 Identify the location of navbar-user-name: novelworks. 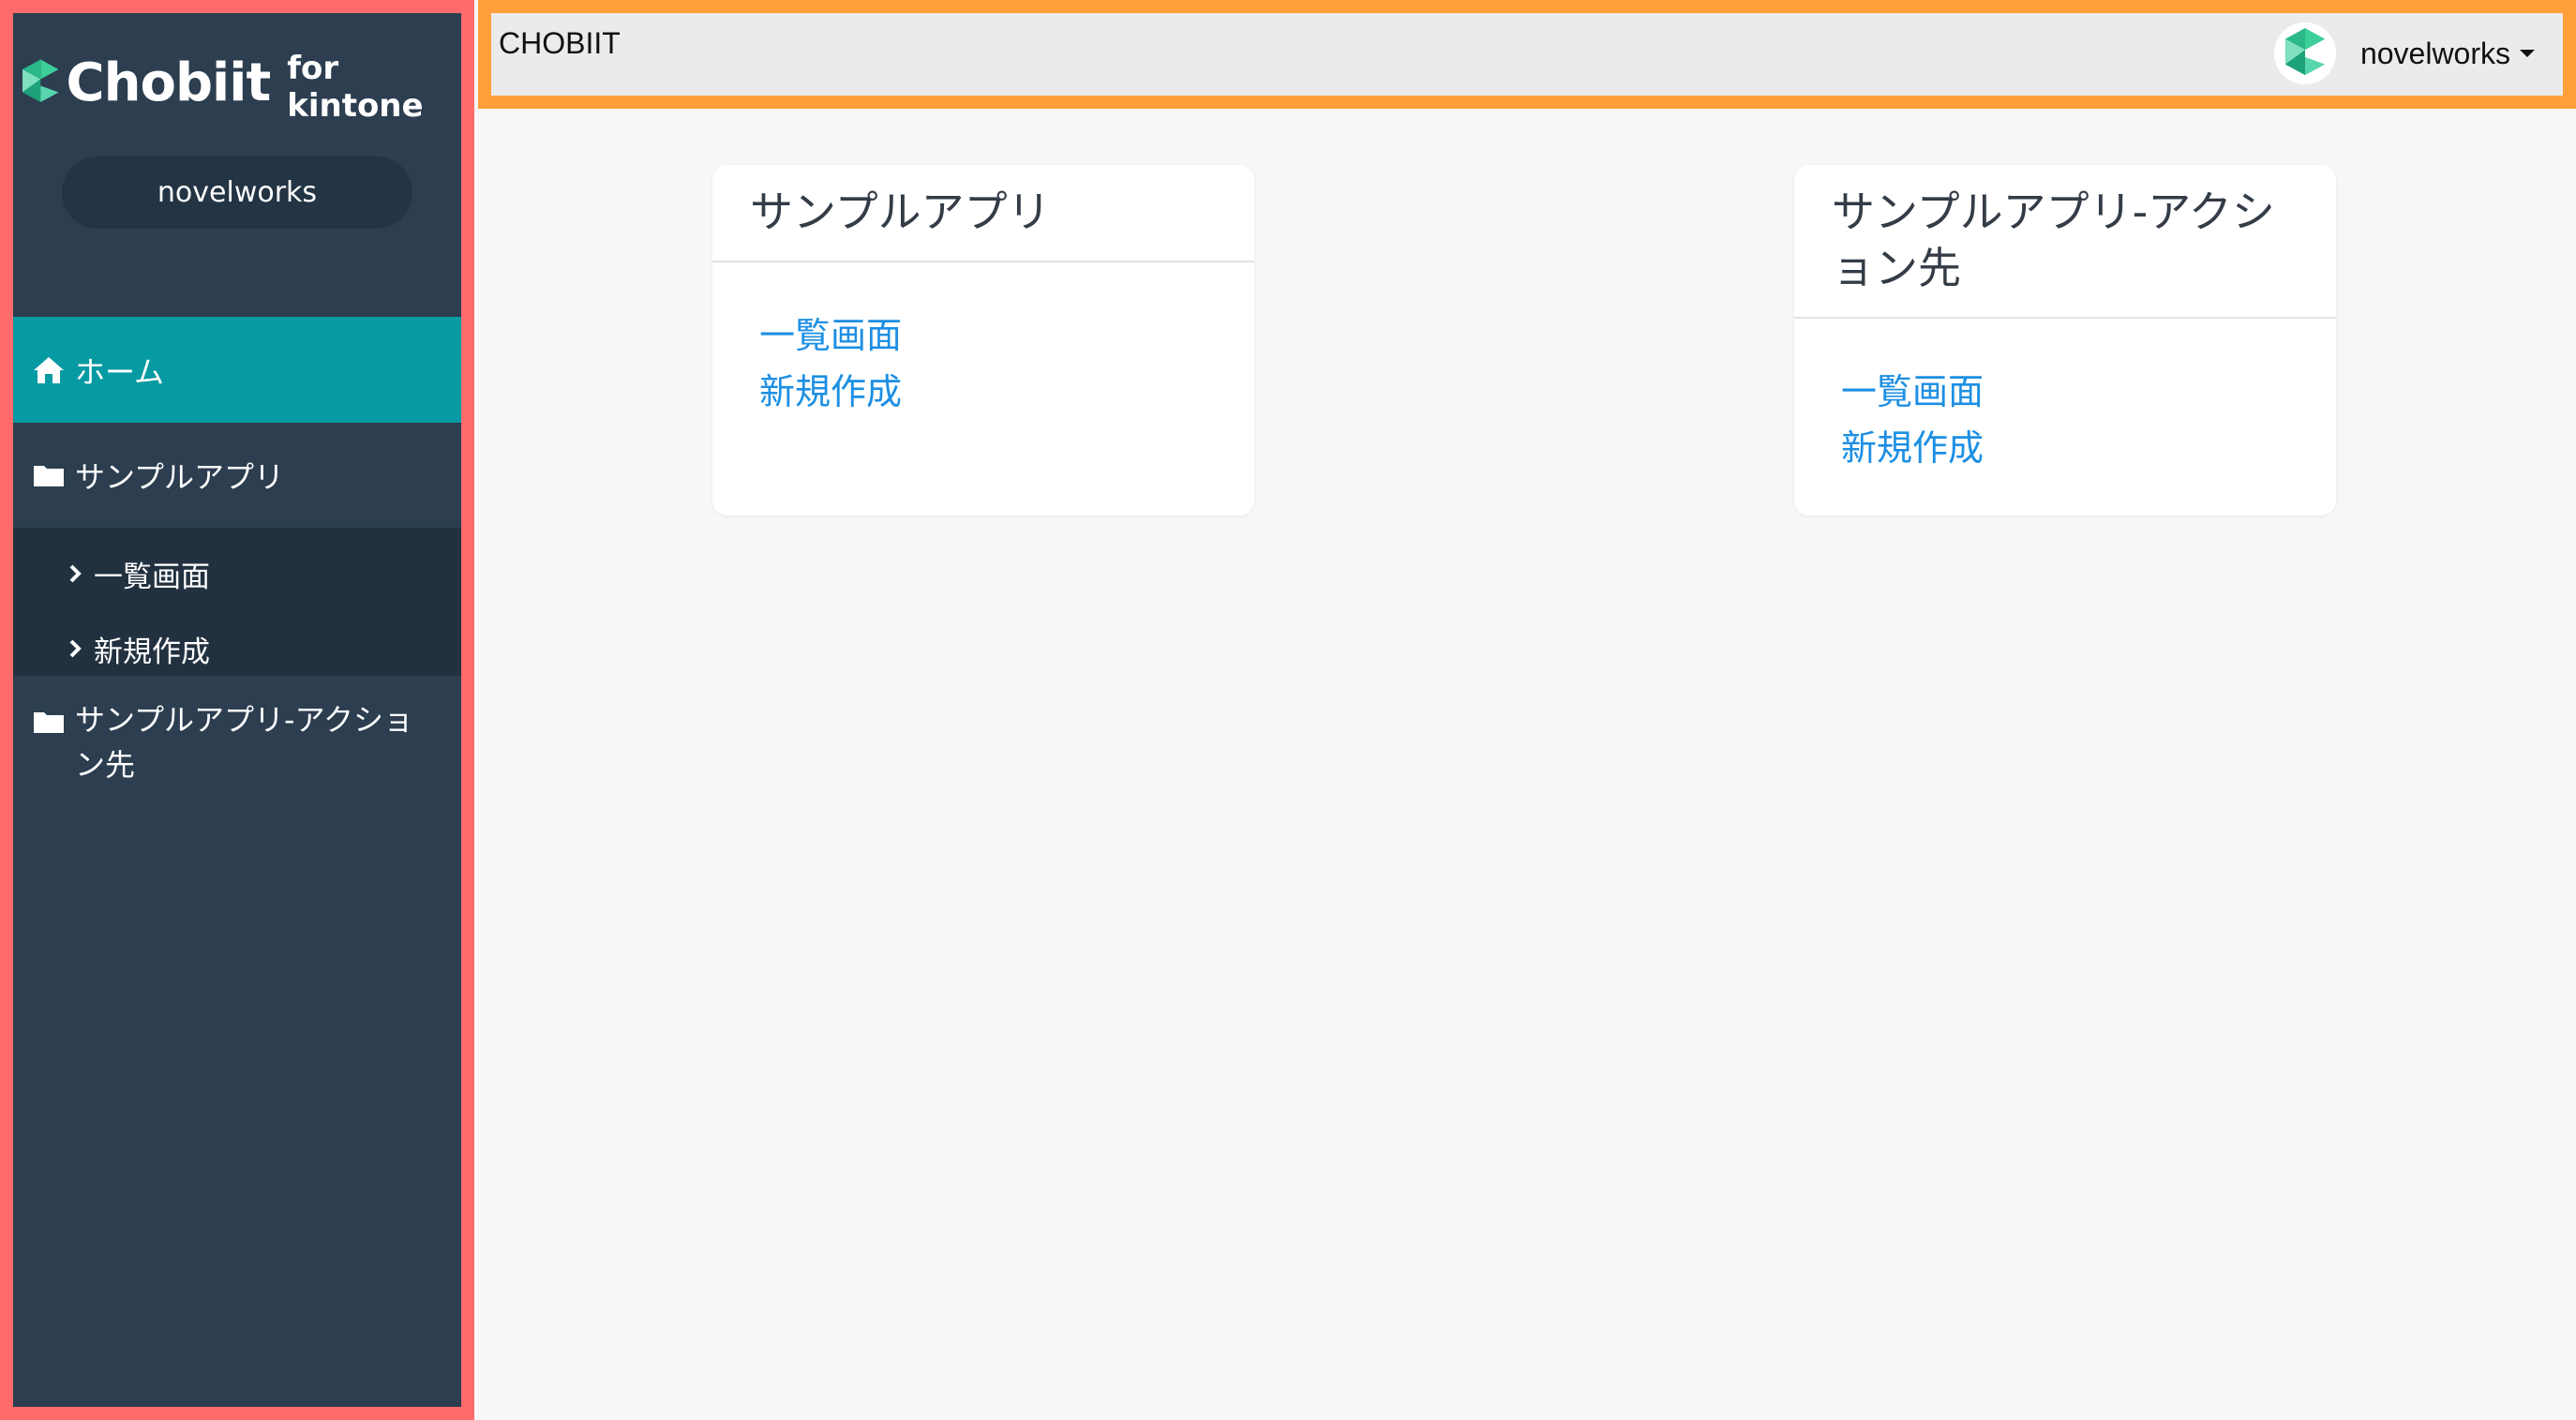
(2435, 53).